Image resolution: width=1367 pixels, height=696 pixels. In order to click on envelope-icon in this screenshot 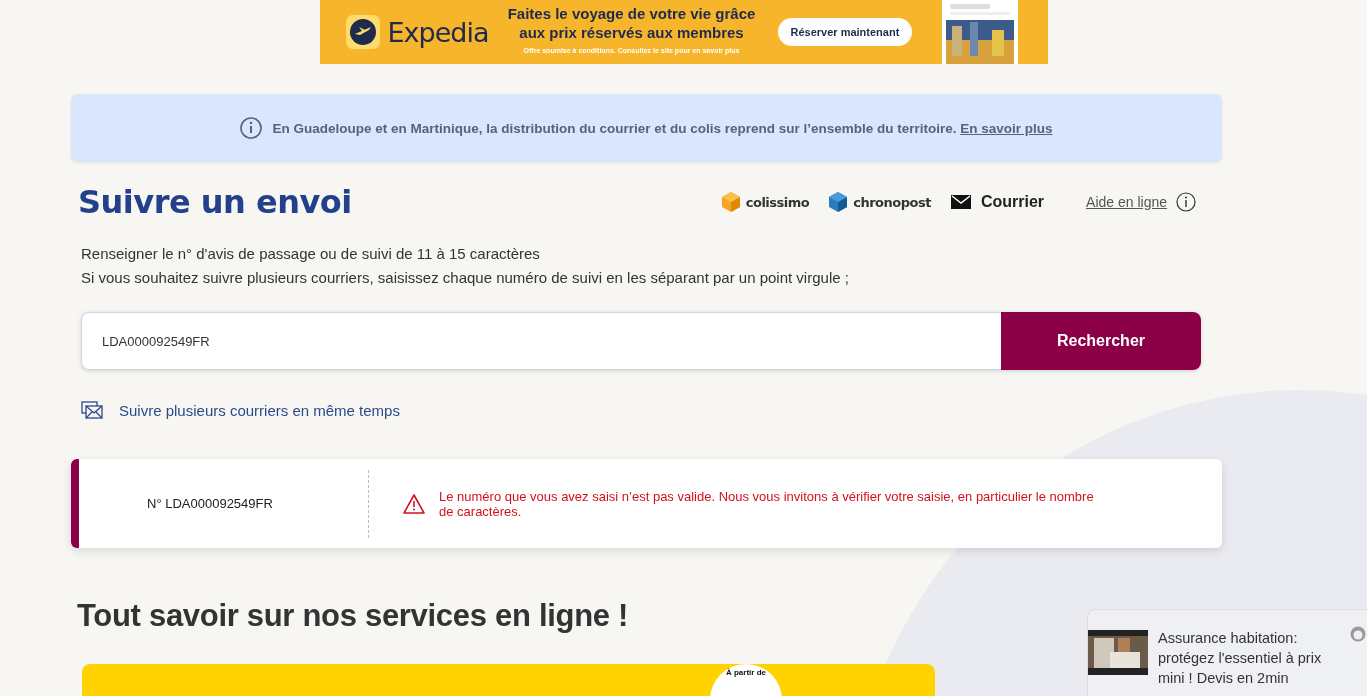, I will do `click(960, 202)`.